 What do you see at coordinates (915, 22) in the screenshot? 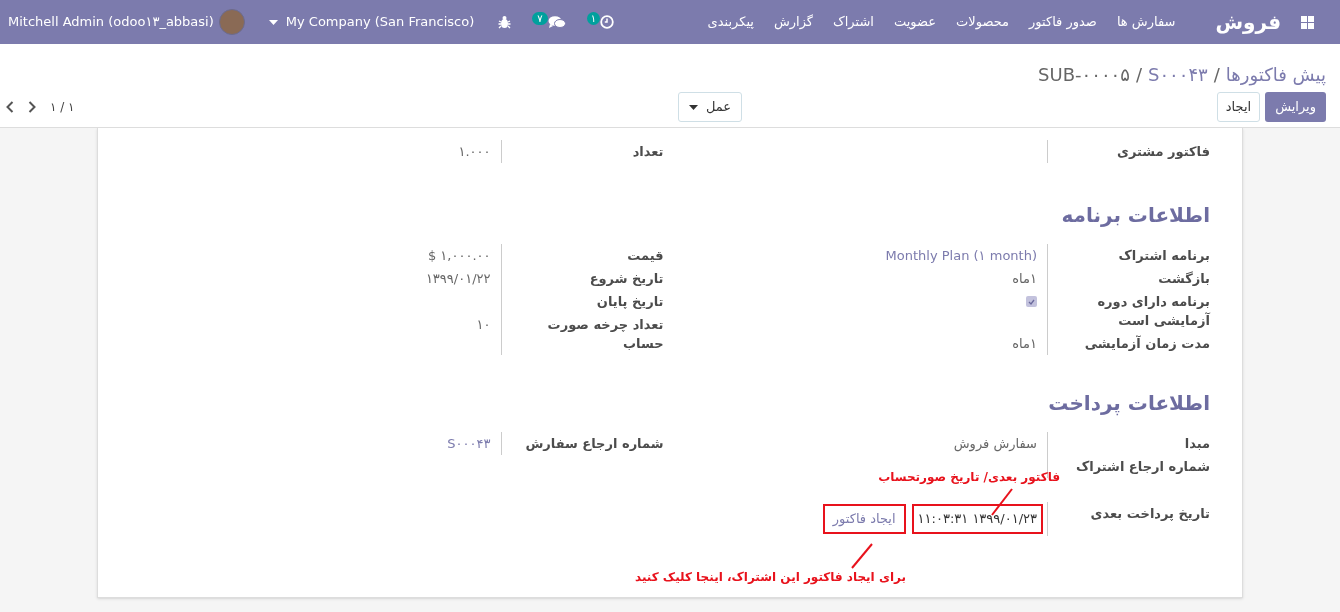
I see `menu-item: عضویت` at bounding box center [915, 22].